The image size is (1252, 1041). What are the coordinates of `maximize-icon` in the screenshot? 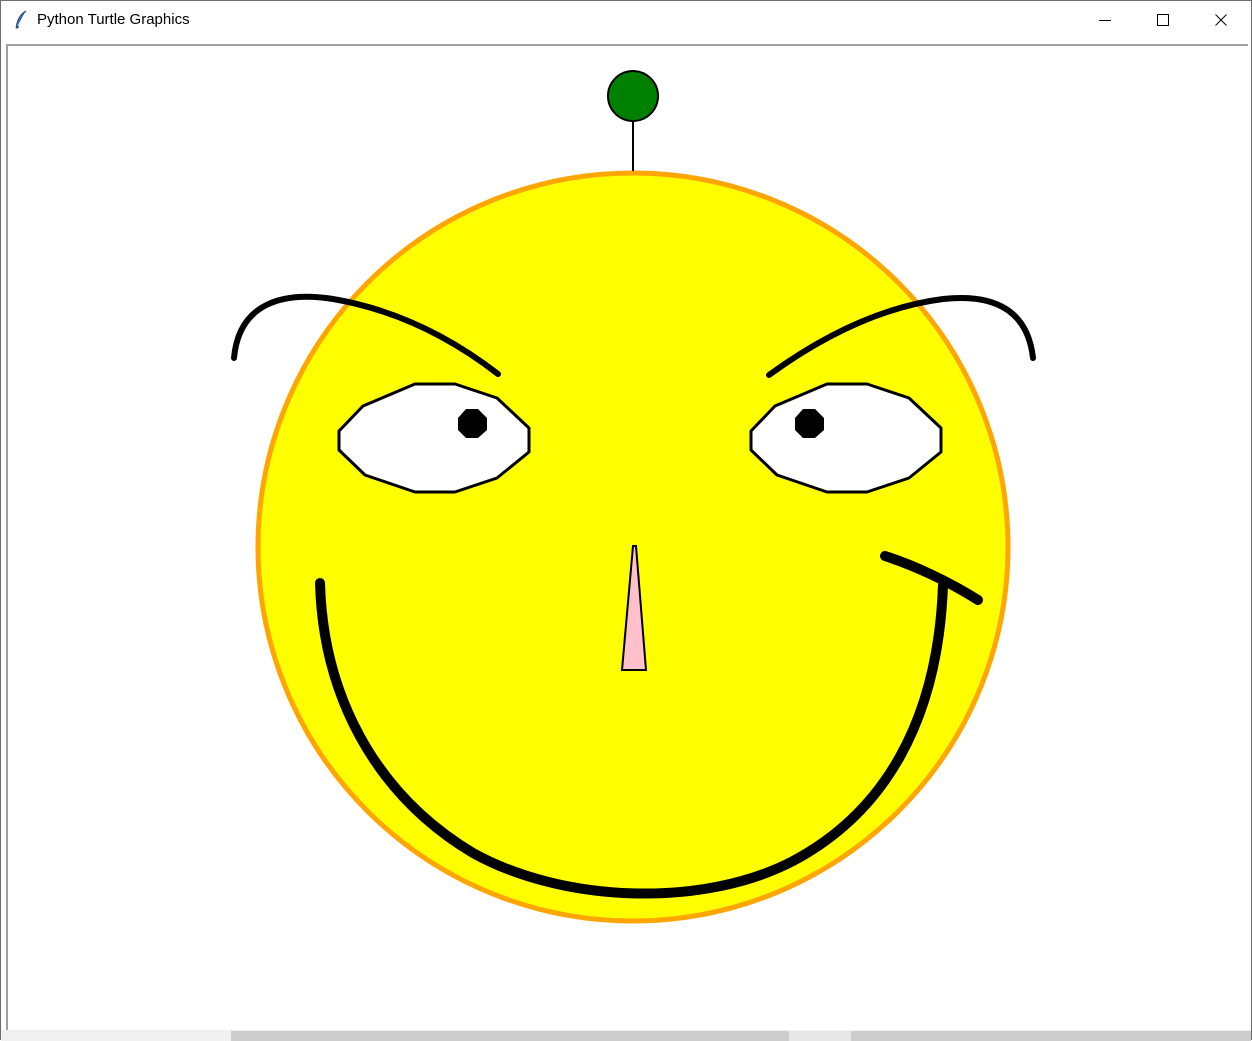 It's located at (1163, 20).